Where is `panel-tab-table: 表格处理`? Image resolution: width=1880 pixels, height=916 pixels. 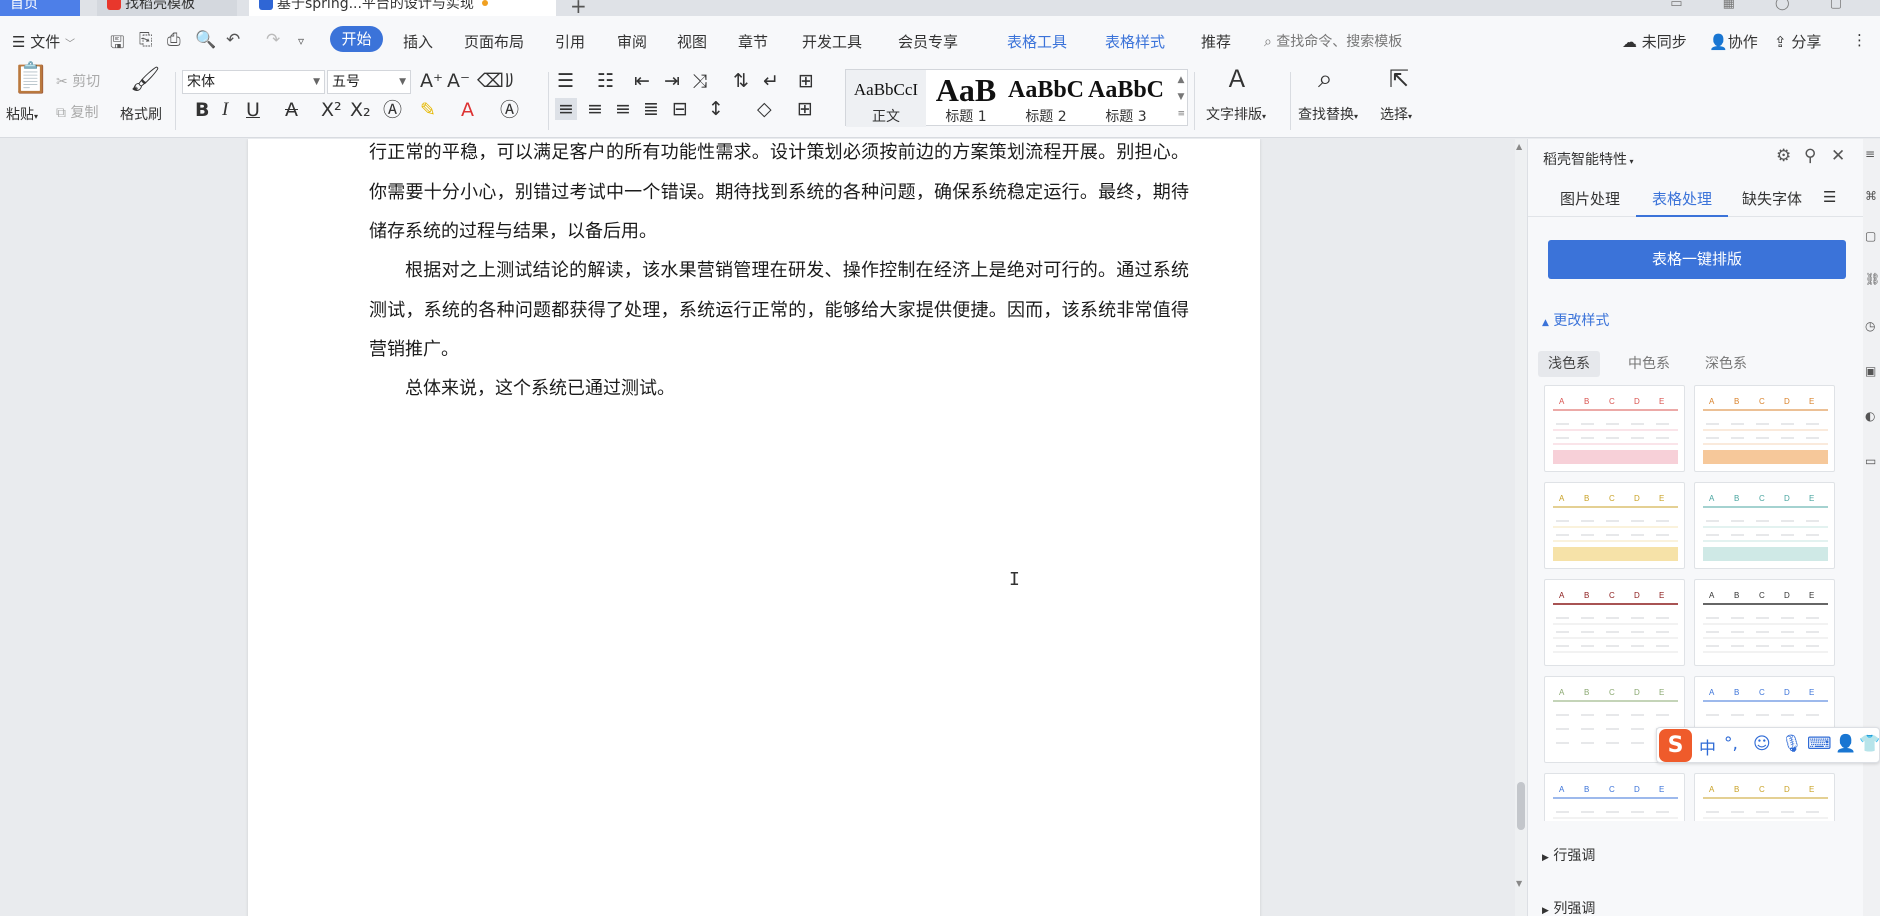
panel-tab-table: 表格处理 is located at coordinates (1682, 198).